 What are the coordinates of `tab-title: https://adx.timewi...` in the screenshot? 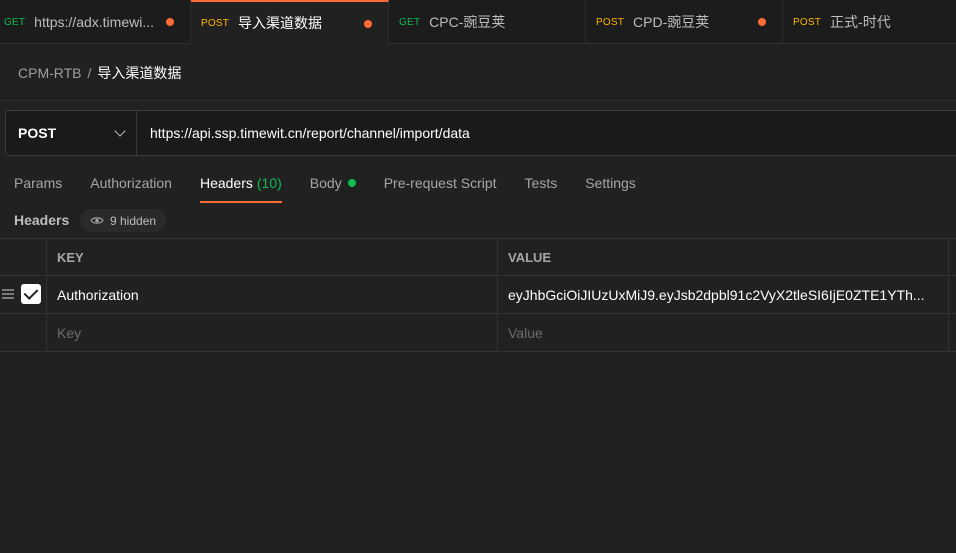 It's located at (94, 22).